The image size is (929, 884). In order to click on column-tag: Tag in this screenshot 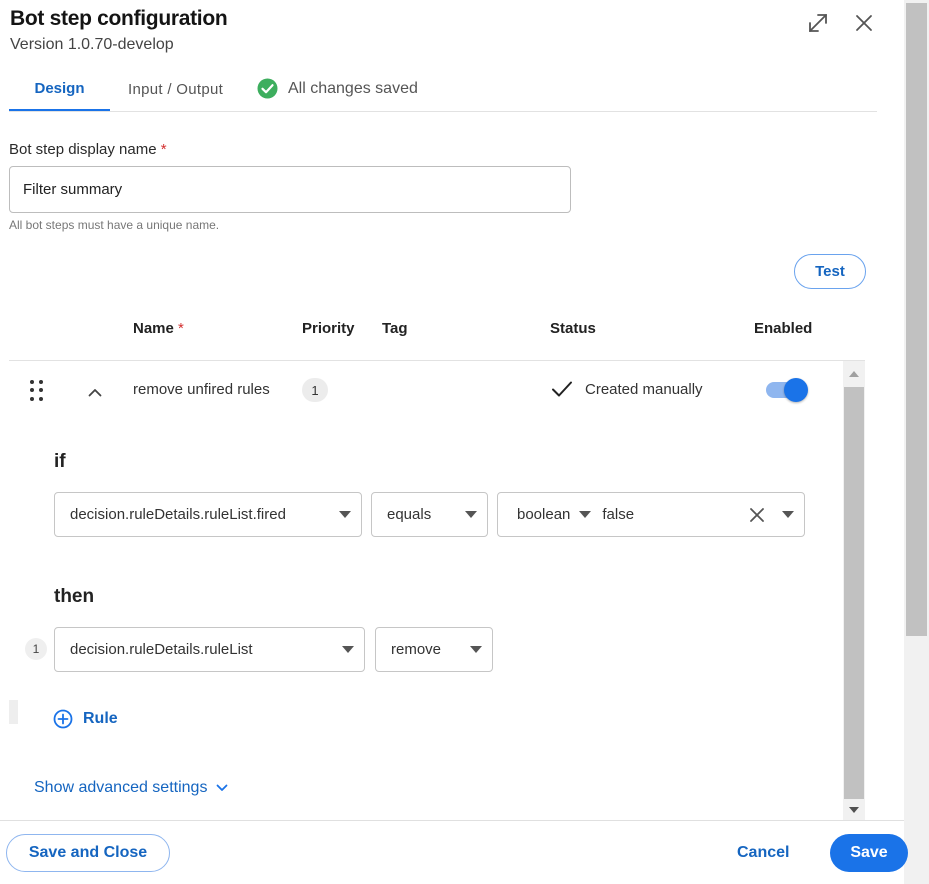, I will do `click(395, 328)`.